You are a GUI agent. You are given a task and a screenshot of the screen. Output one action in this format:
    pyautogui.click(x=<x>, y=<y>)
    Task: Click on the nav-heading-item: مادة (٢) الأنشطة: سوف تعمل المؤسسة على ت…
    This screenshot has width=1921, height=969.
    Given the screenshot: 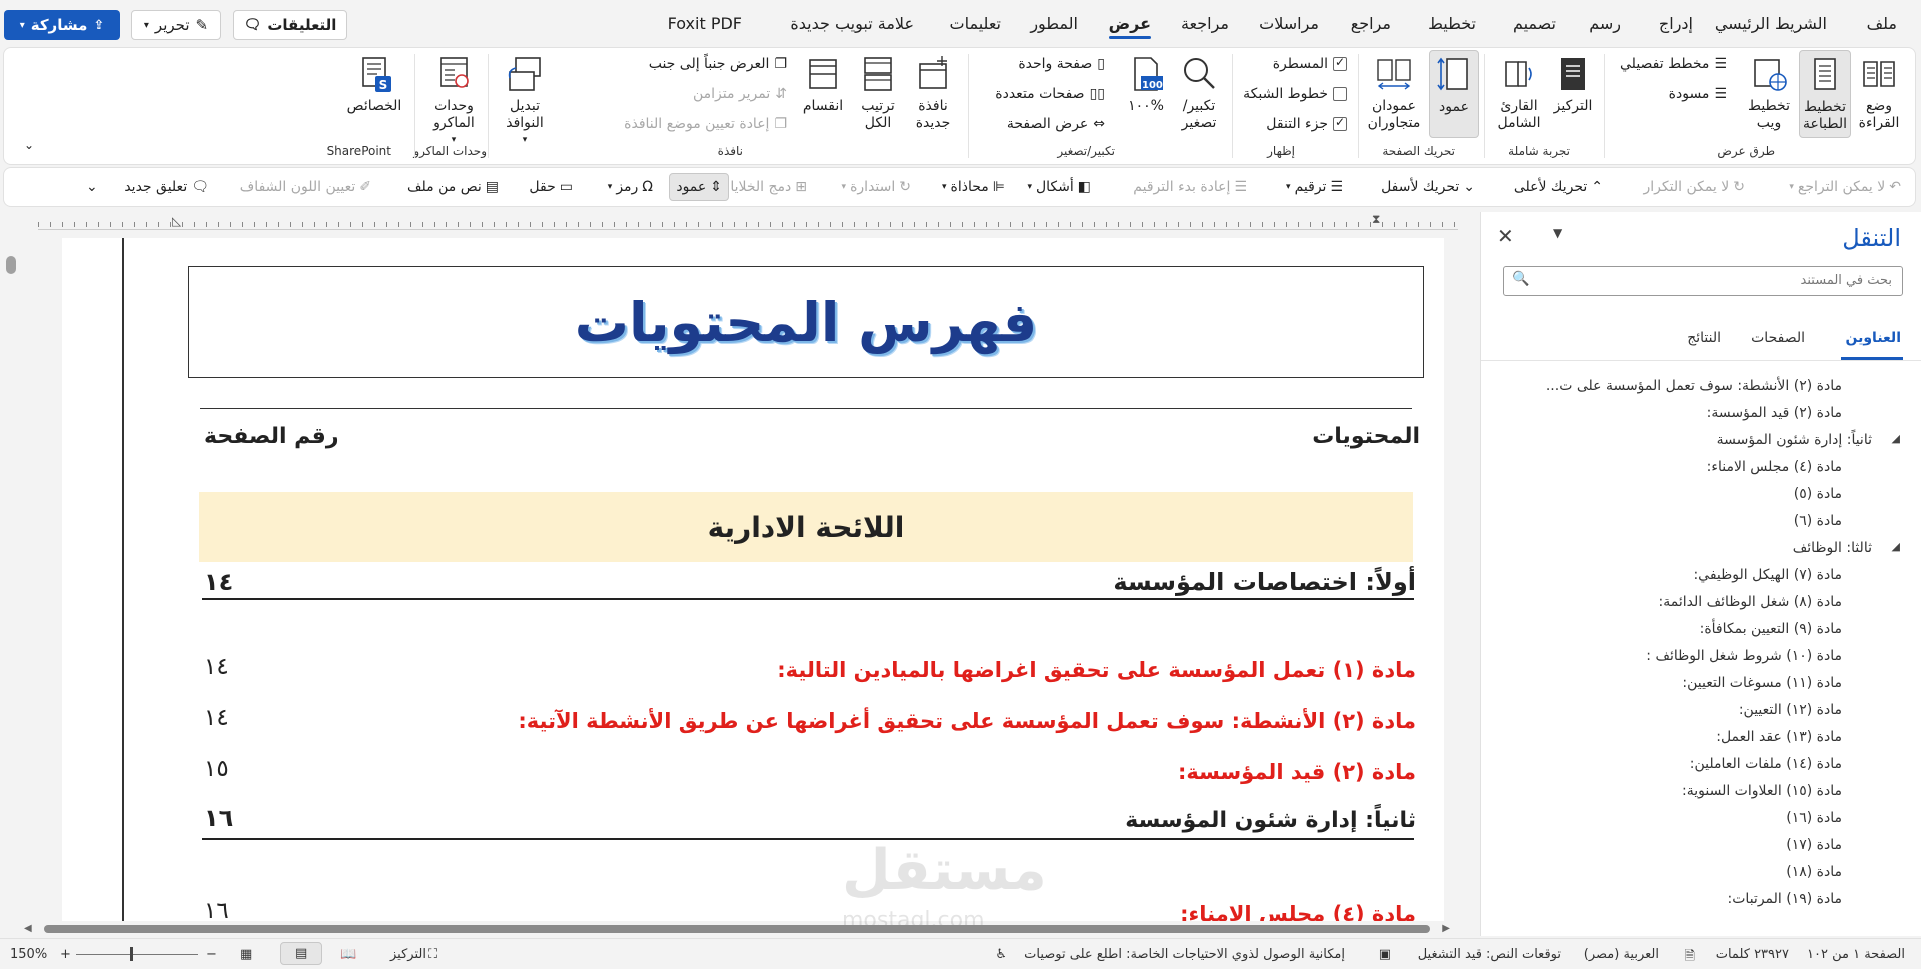 What is the action you would take?
    pyautogui.click(x=1694, y=386)
    